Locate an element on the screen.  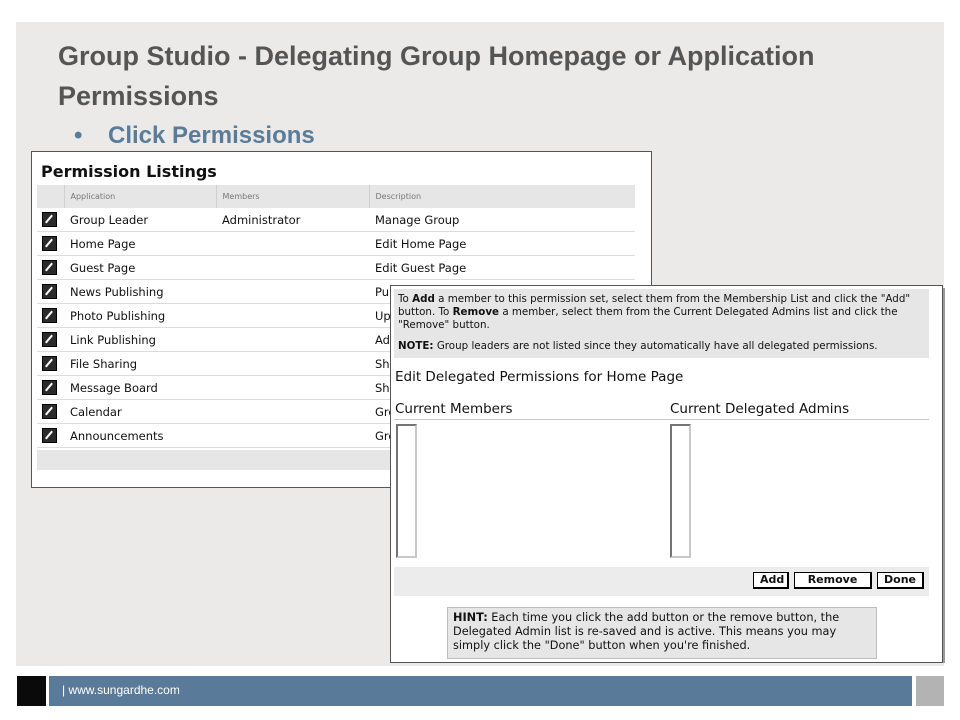
row-application: Message Board is located at coordinates (140, 387).